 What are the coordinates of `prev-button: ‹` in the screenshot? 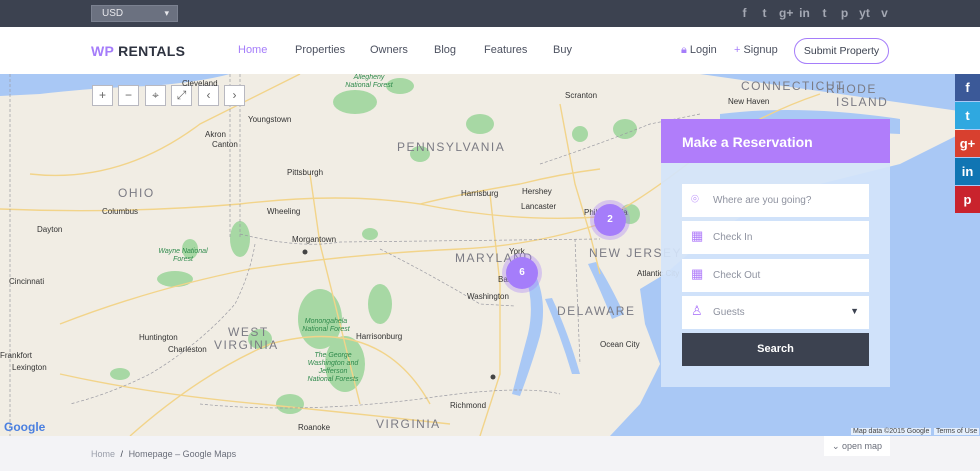 It's located at (208, 95).